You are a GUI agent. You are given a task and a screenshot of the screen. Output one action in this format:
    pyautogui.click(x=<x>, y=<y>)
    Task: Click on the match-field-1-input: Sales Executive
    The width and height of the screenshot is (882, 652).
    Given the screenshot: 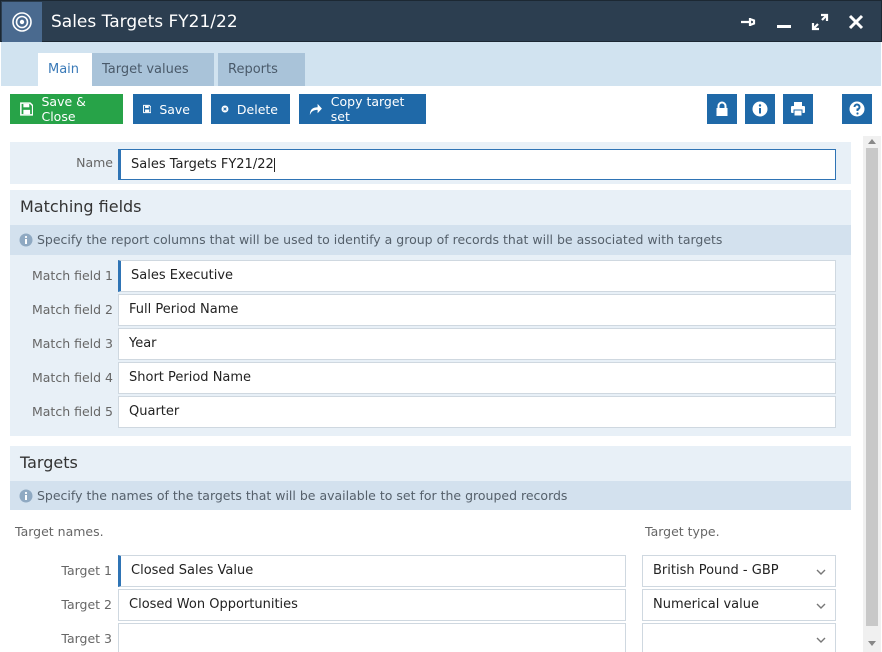 What is the action you would take?
    pyautogui.click(x=477, y=276)
    